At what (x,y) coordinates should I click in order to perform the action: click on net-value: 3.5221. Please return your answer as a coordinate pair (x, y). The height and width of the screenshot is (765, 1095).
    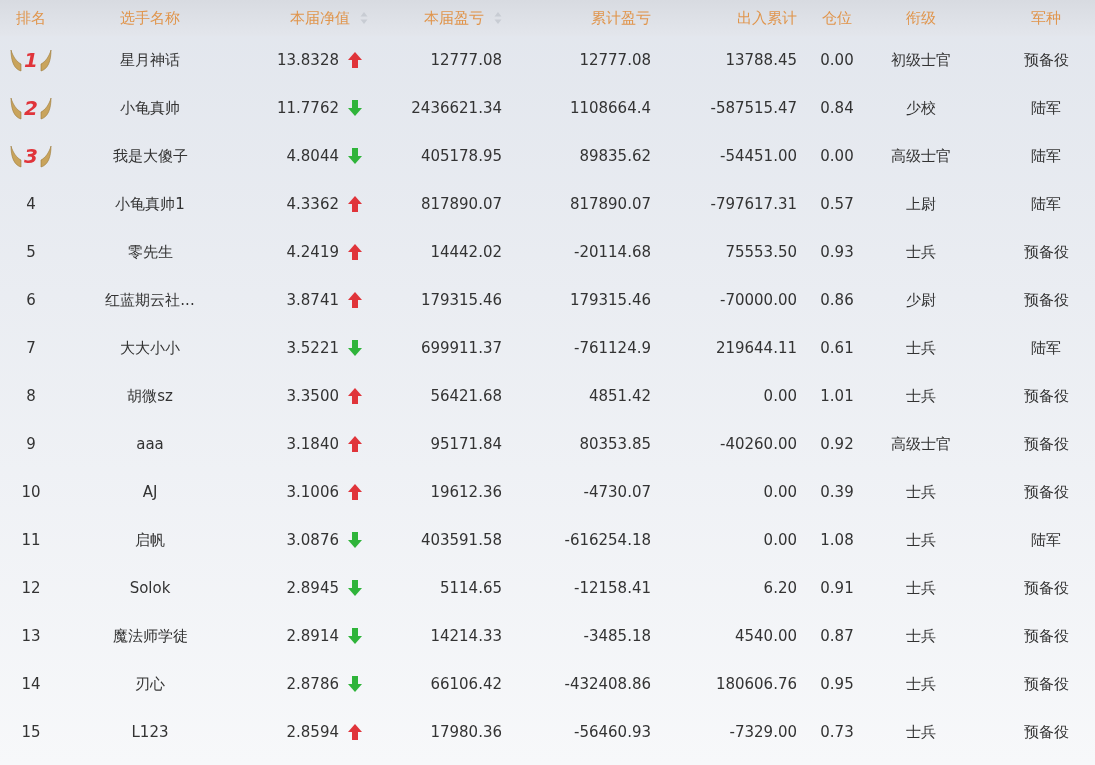
    Looking at the image, I should click on (312, 348).